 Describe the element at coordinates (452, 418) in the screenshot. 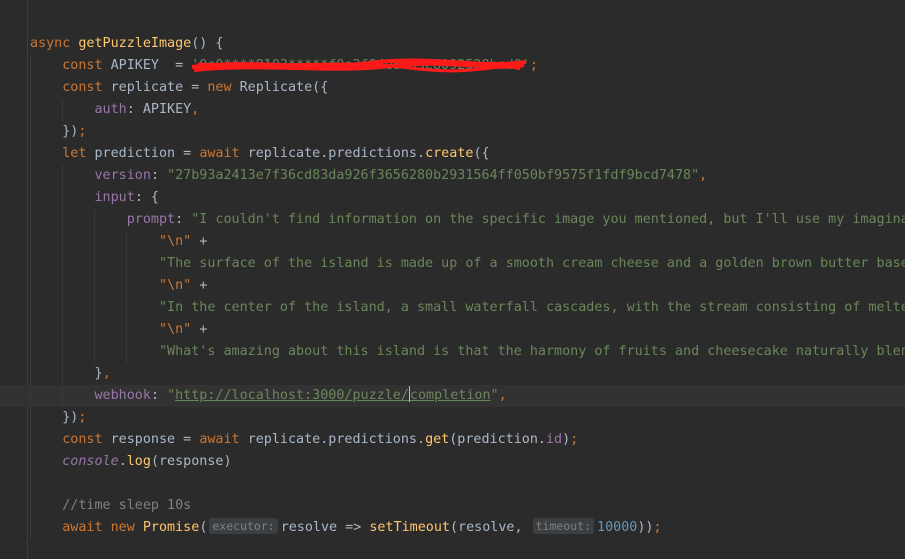

I see `code-line-18: });` at that location.